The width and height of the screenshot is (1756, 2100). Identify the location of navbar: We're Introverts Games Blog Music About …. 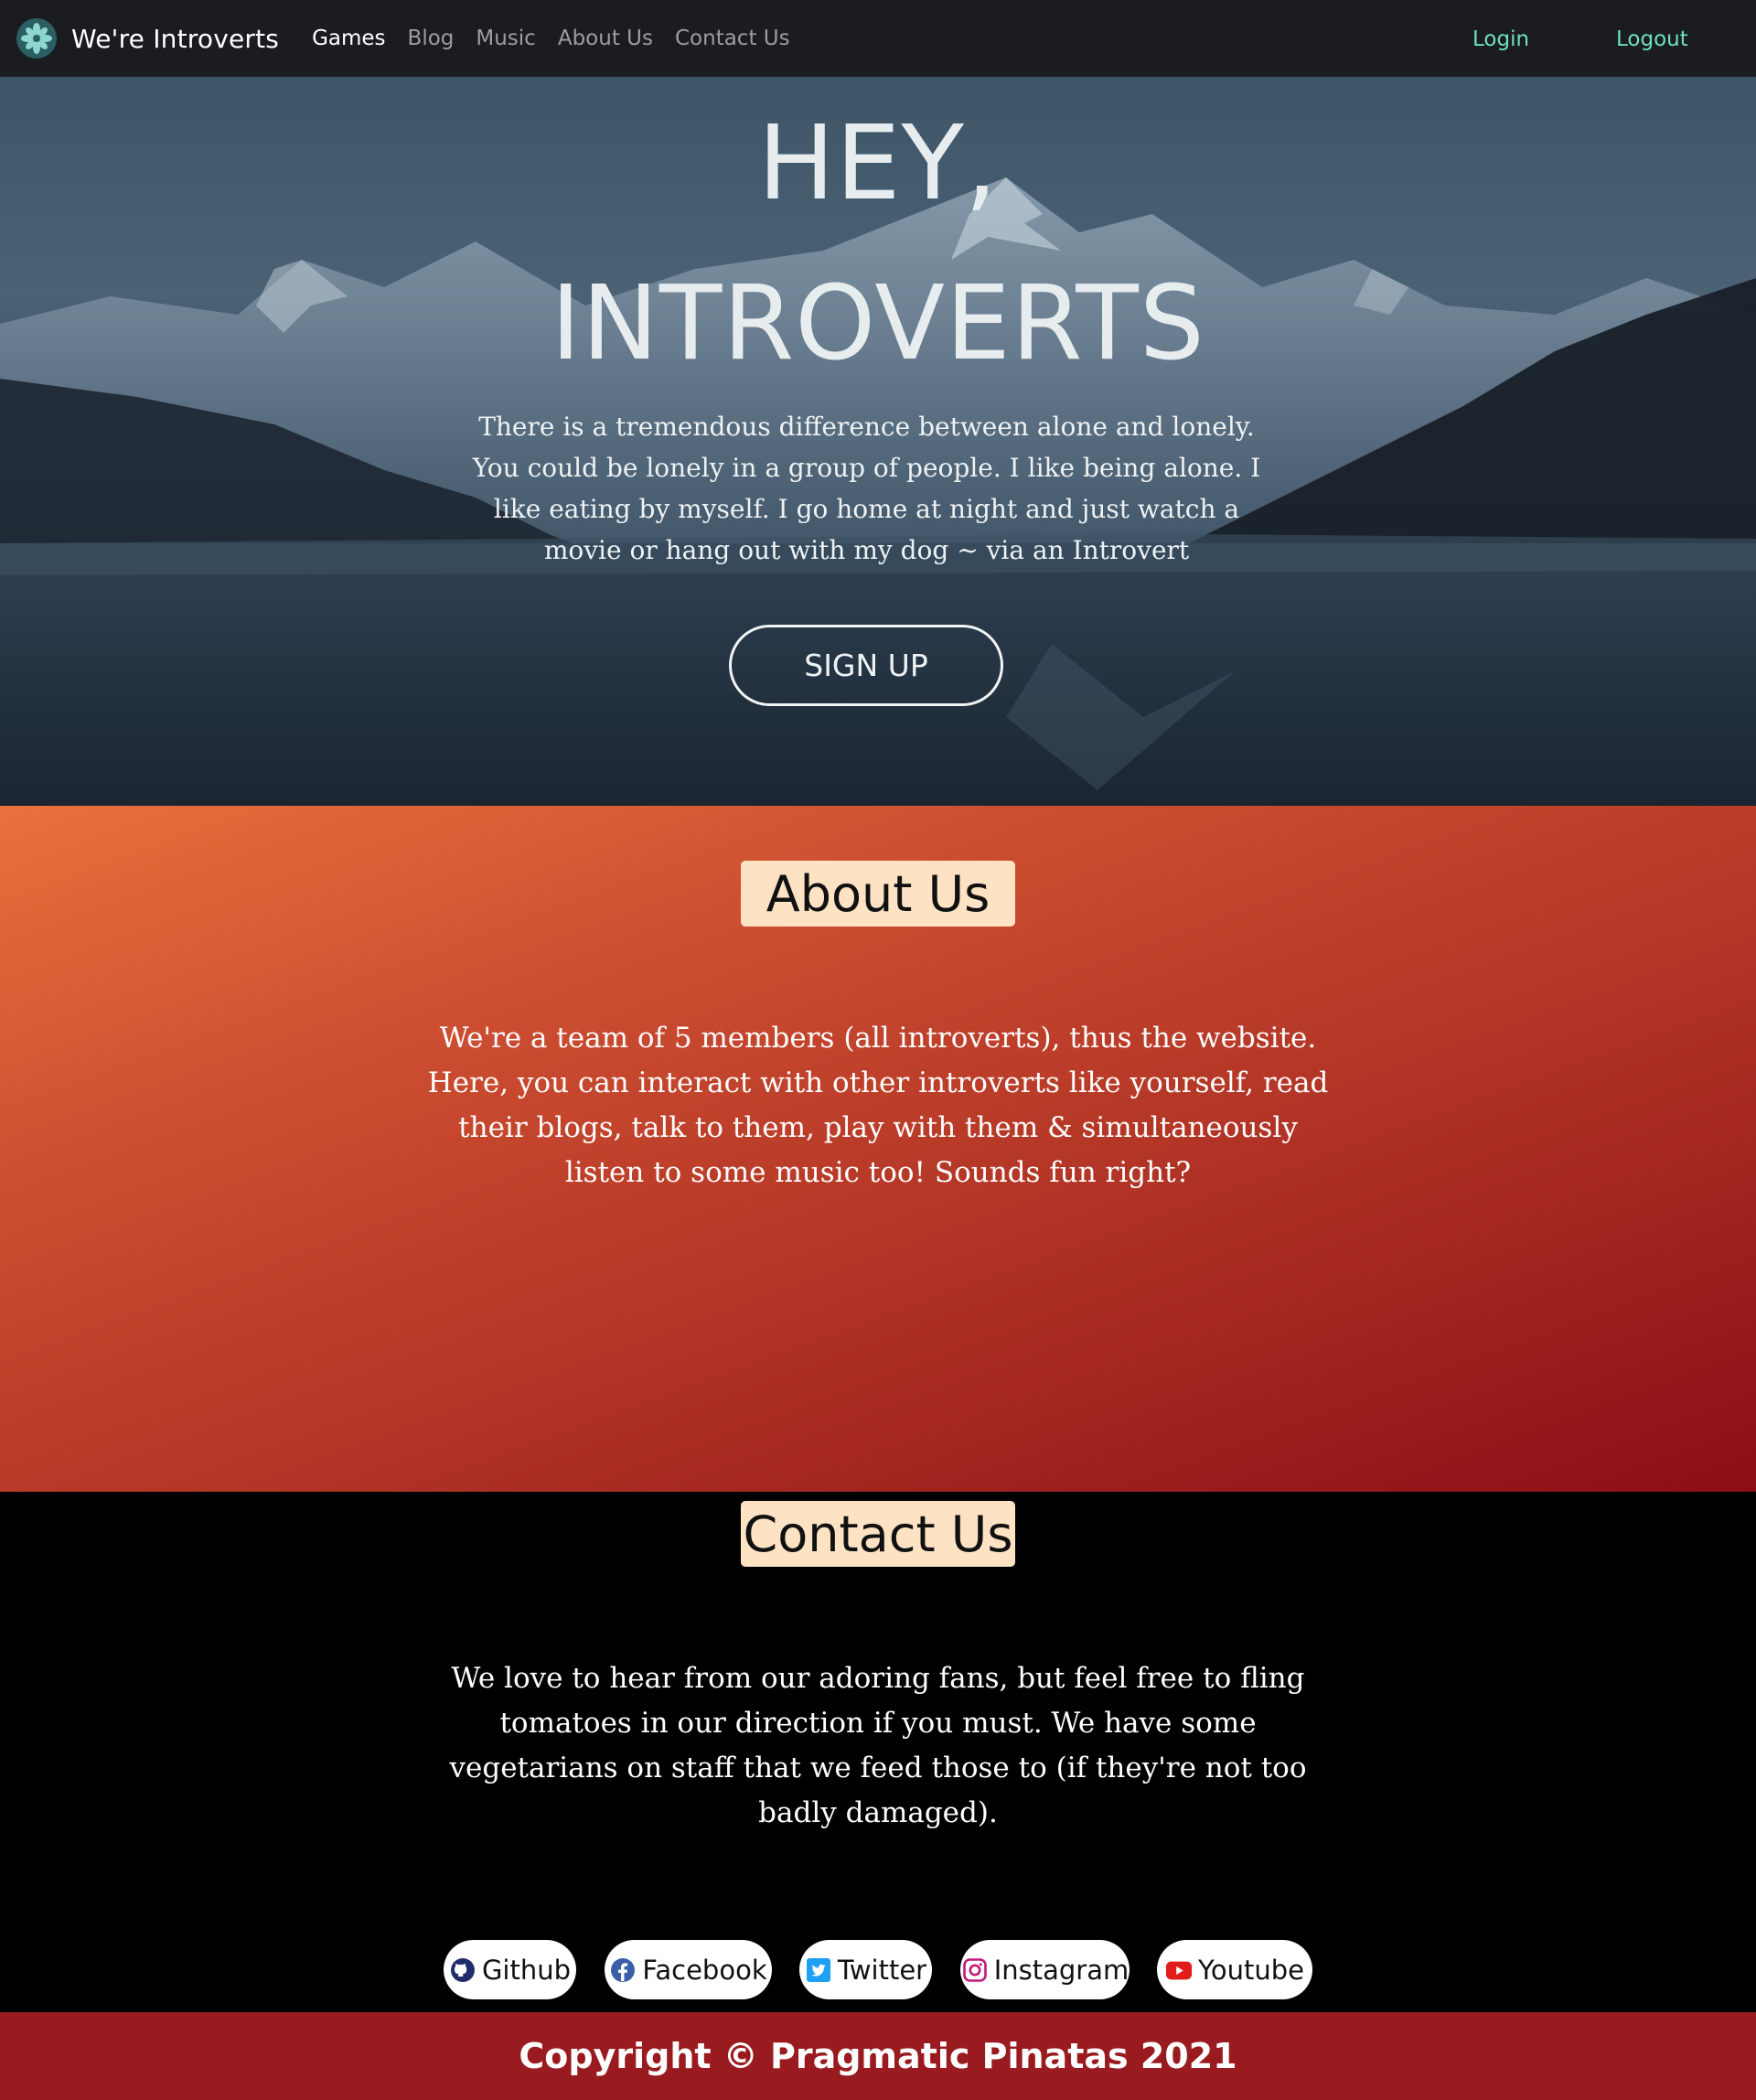
(878, 38).